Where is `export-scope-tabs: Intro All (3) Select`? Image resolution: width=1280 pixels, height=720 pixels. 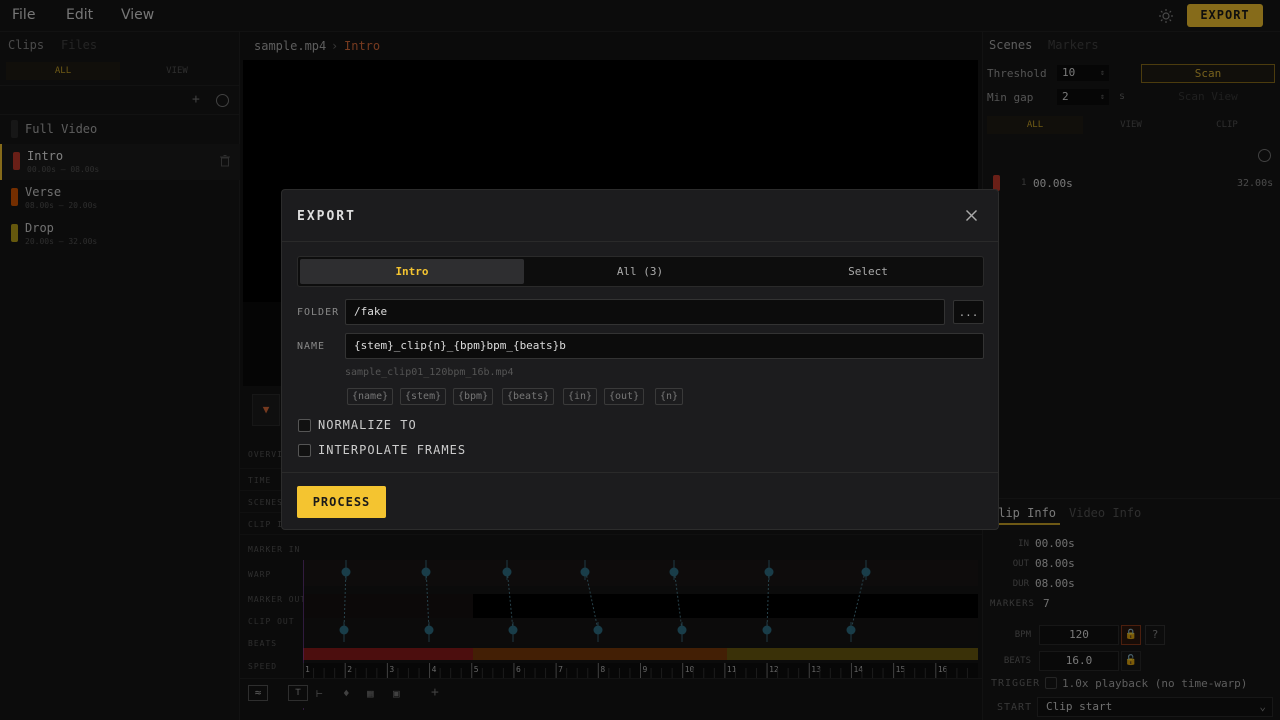
export-scope-tabs: Intro All (3) Select is located at coordinates (640, 271).